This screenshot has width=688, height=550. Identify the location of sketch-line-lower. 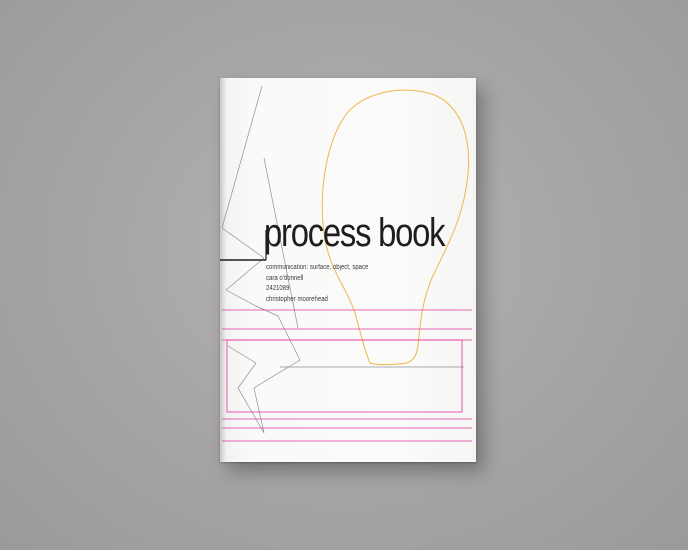
(246, 389).